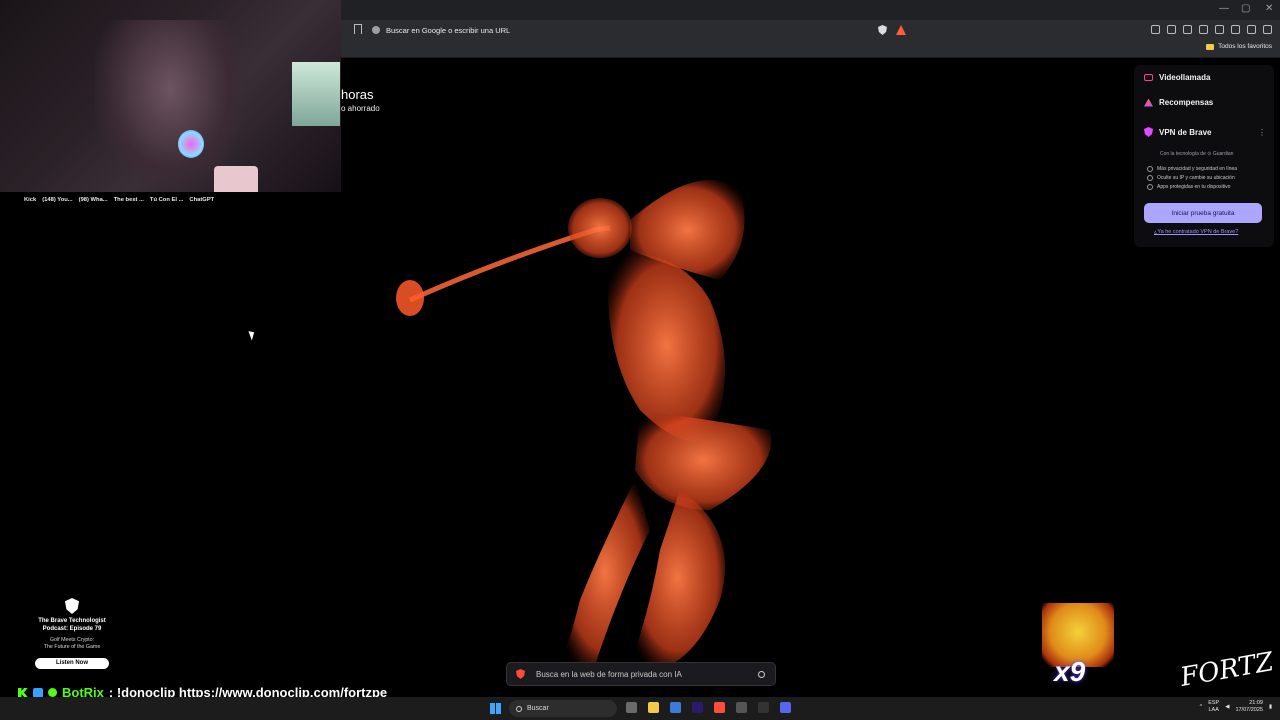  What do you see at coordinates (1210, 46) in the screenshot?
I see `folder-icon` at bounding box center [1210, 46].